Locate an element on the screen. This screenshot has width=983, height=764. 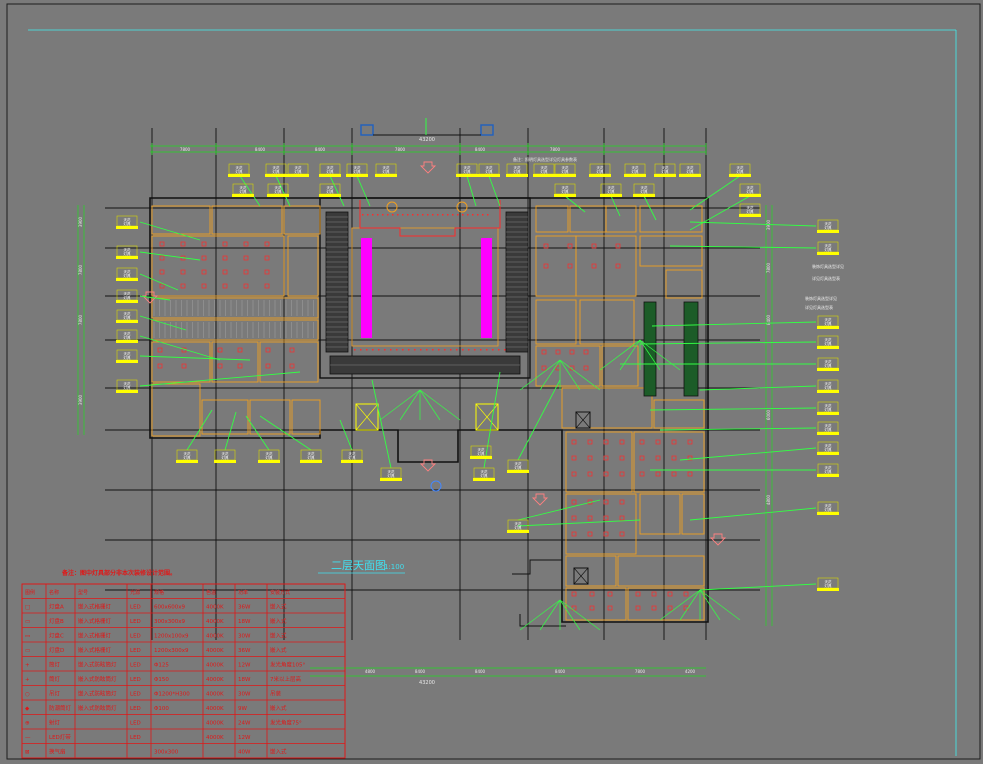
dim-text-left: 7800 is located at coordinates (80, 319).